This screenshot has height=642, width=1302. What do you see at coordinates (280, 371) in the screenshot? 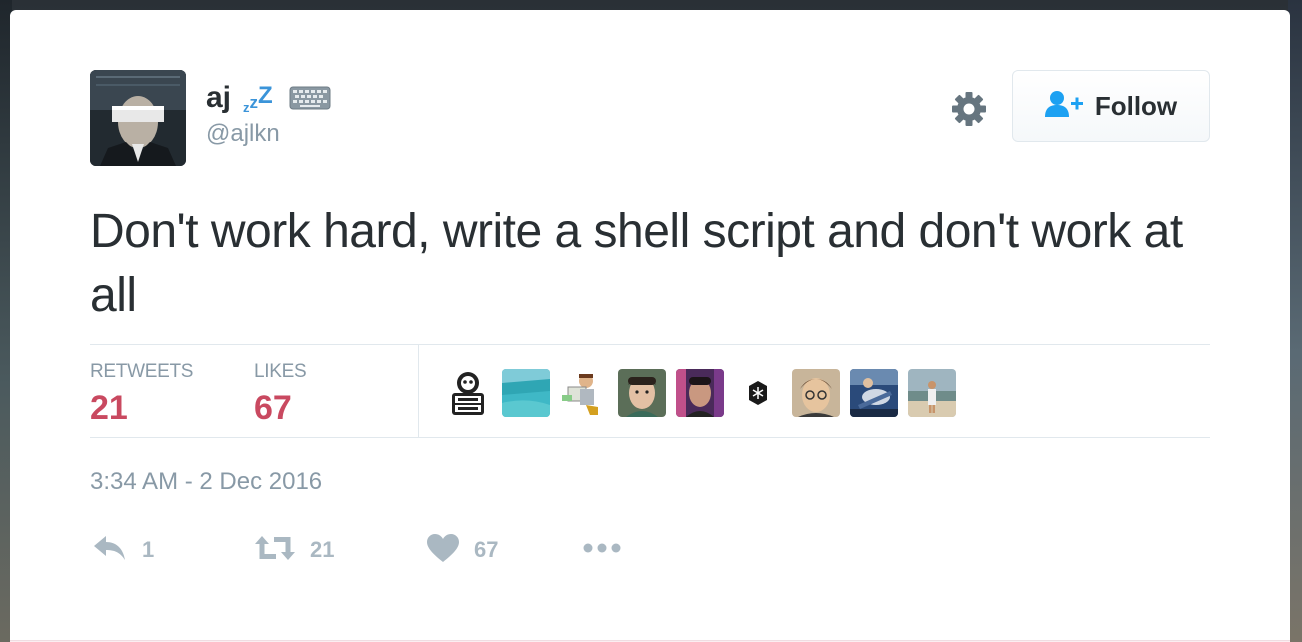
I see `likes-label: LIKES` at bounding box center [280, 371].